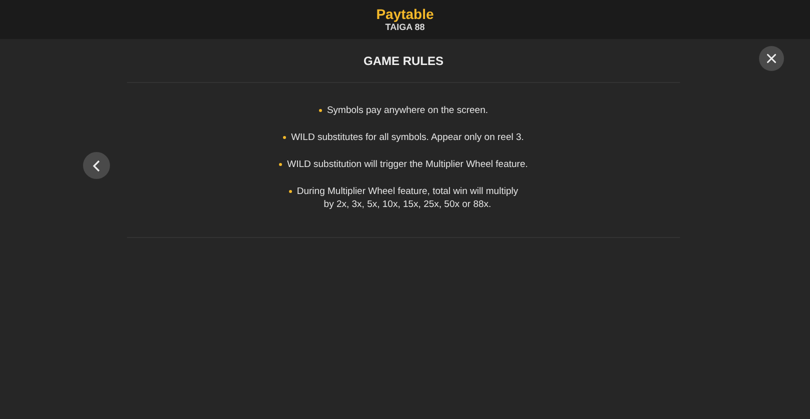  Describe the element at coordinates (407, 164) in the screenshot. I see `rule-text: WILD substitution will trigger the Multiplier Wheel feature.` at that location.